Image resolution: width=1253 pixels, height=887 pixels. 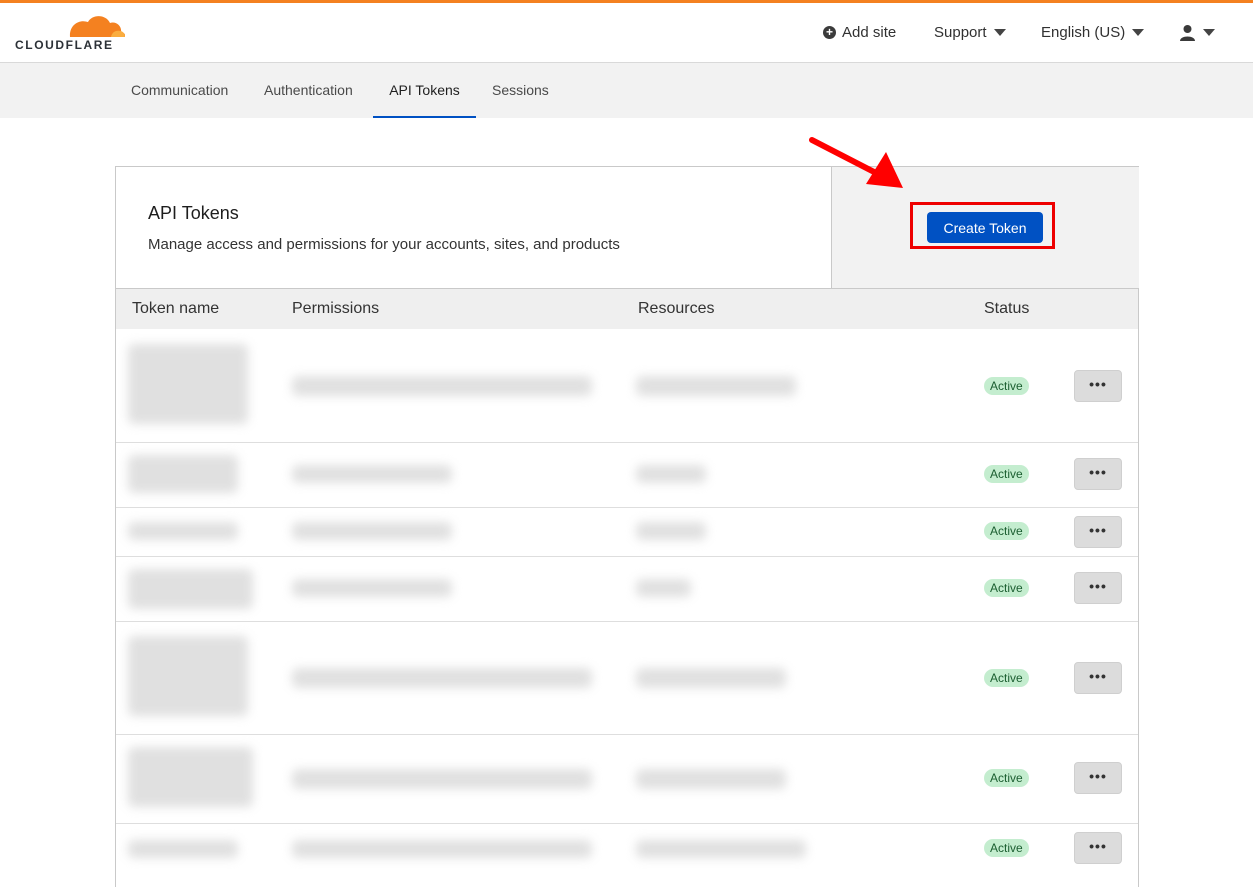 I want to click on add-site-label: Add site, so click(x=869, y=32).